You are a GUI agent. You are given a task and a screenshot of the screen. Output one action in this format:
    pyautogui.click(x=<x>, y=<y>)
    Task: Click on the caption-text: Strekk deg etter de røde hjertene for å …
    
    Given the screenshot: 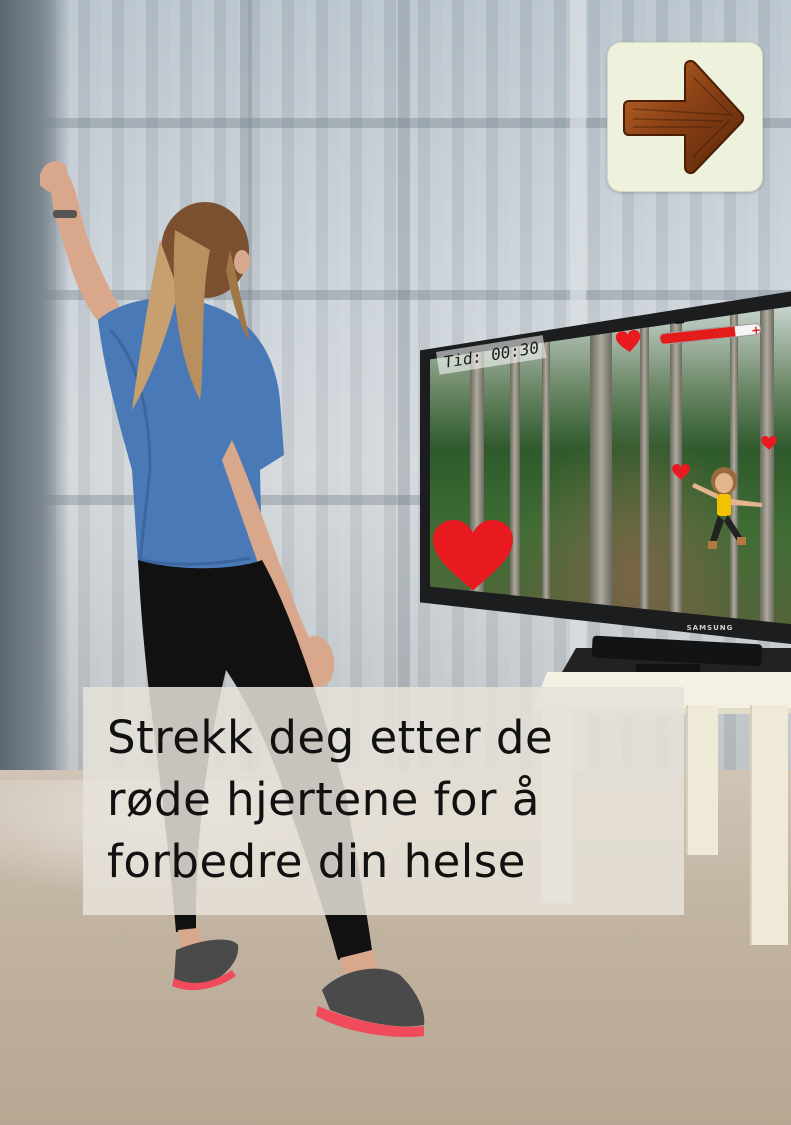 What is the action you would take?
    pyautogui.click(x=392, y=800)
    